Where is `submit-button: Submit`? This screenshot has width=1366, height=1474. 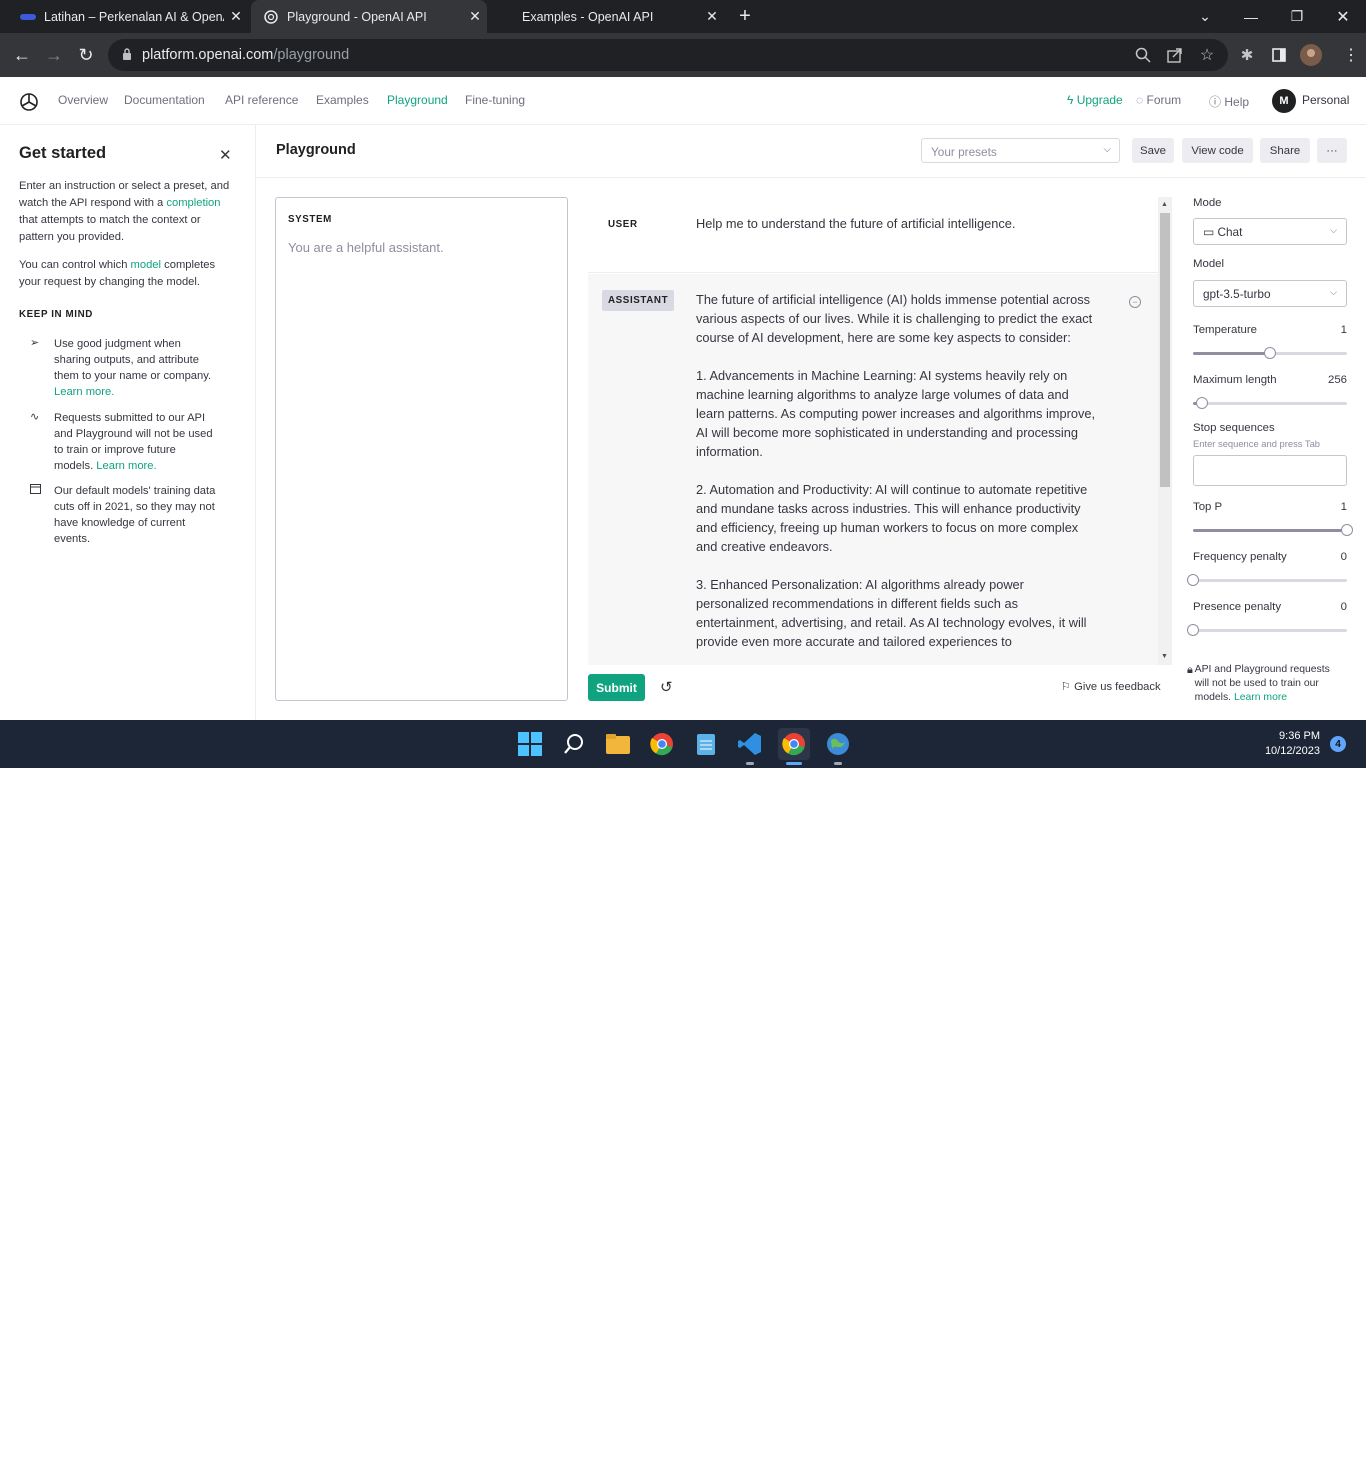
submit-button: Submit is located at coordinates (616, 687).